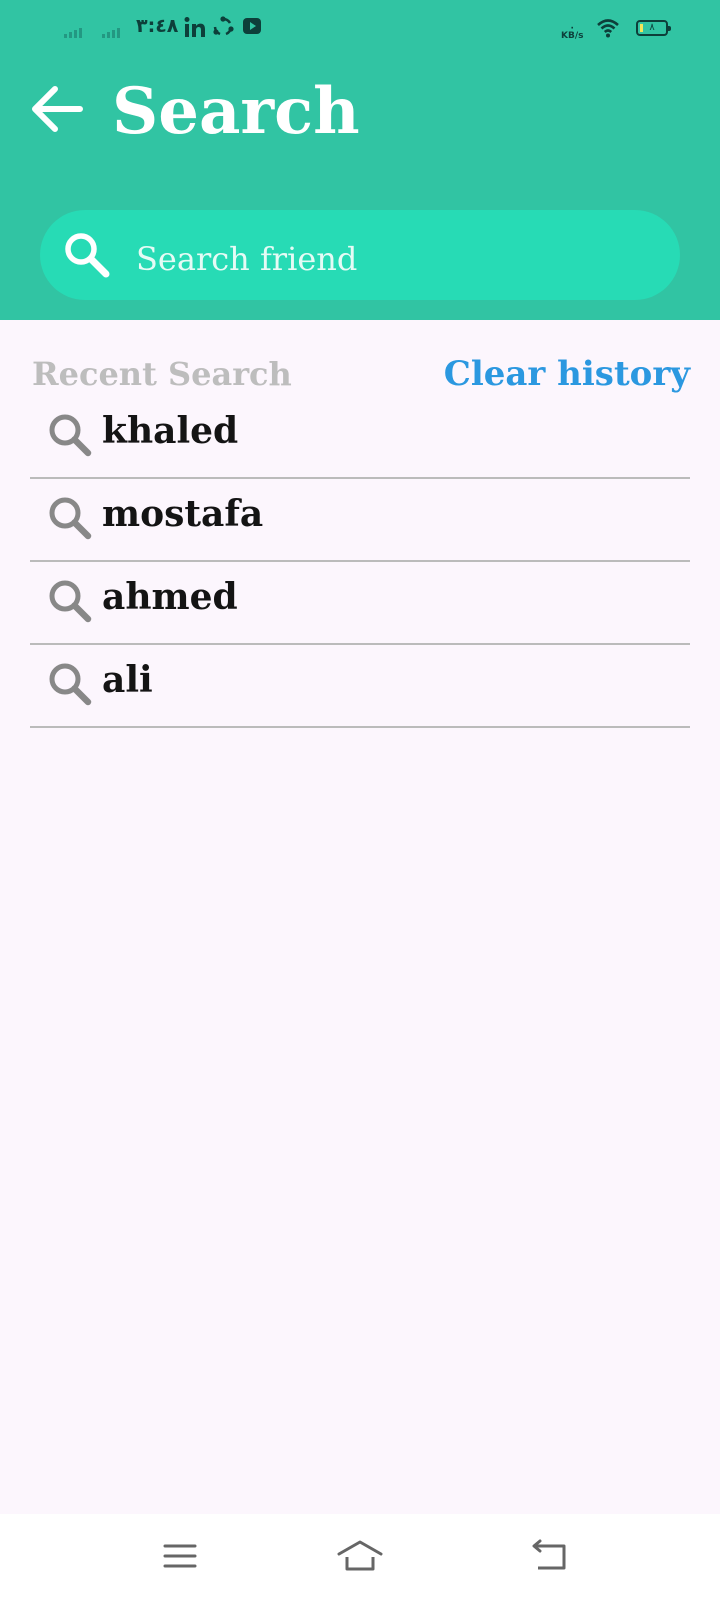 The height and width of the screenshot is (1600, 720). What do you see at coordinates (180, 1556) in the screenshot?
I see `menu-icon` at bounding box center [180, 1556].